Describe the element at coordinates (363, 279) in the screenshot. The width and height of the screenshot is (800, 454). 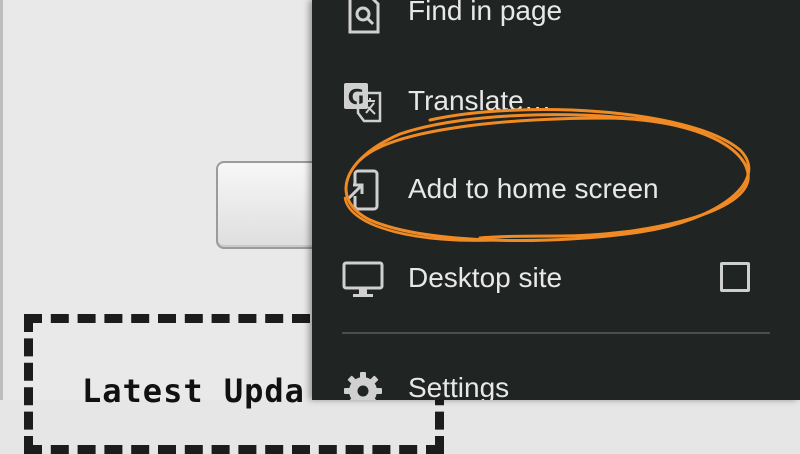
I see `desktop-icon` at that location.